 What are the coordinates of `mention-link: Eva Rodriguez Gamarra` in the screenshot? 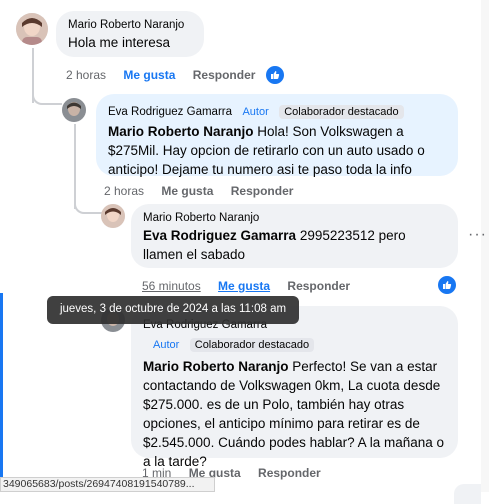 It's located at (219, 235).